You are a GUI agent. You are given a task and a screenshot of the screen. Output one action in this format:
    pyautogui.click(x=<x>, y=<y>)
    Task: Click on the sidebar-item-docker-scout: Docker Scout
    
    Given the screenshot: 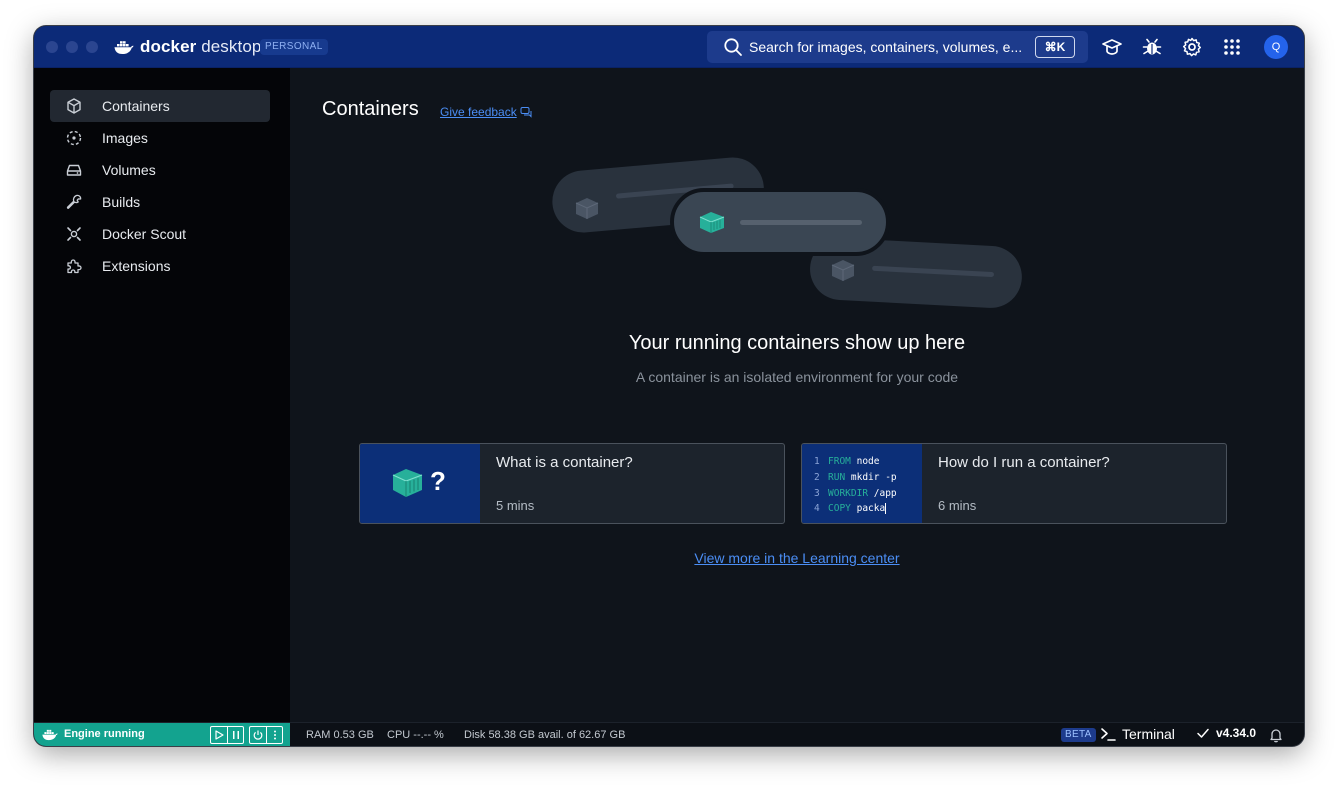 What is the action you would take?
    pyautogui.click(x=160, y=234)
    